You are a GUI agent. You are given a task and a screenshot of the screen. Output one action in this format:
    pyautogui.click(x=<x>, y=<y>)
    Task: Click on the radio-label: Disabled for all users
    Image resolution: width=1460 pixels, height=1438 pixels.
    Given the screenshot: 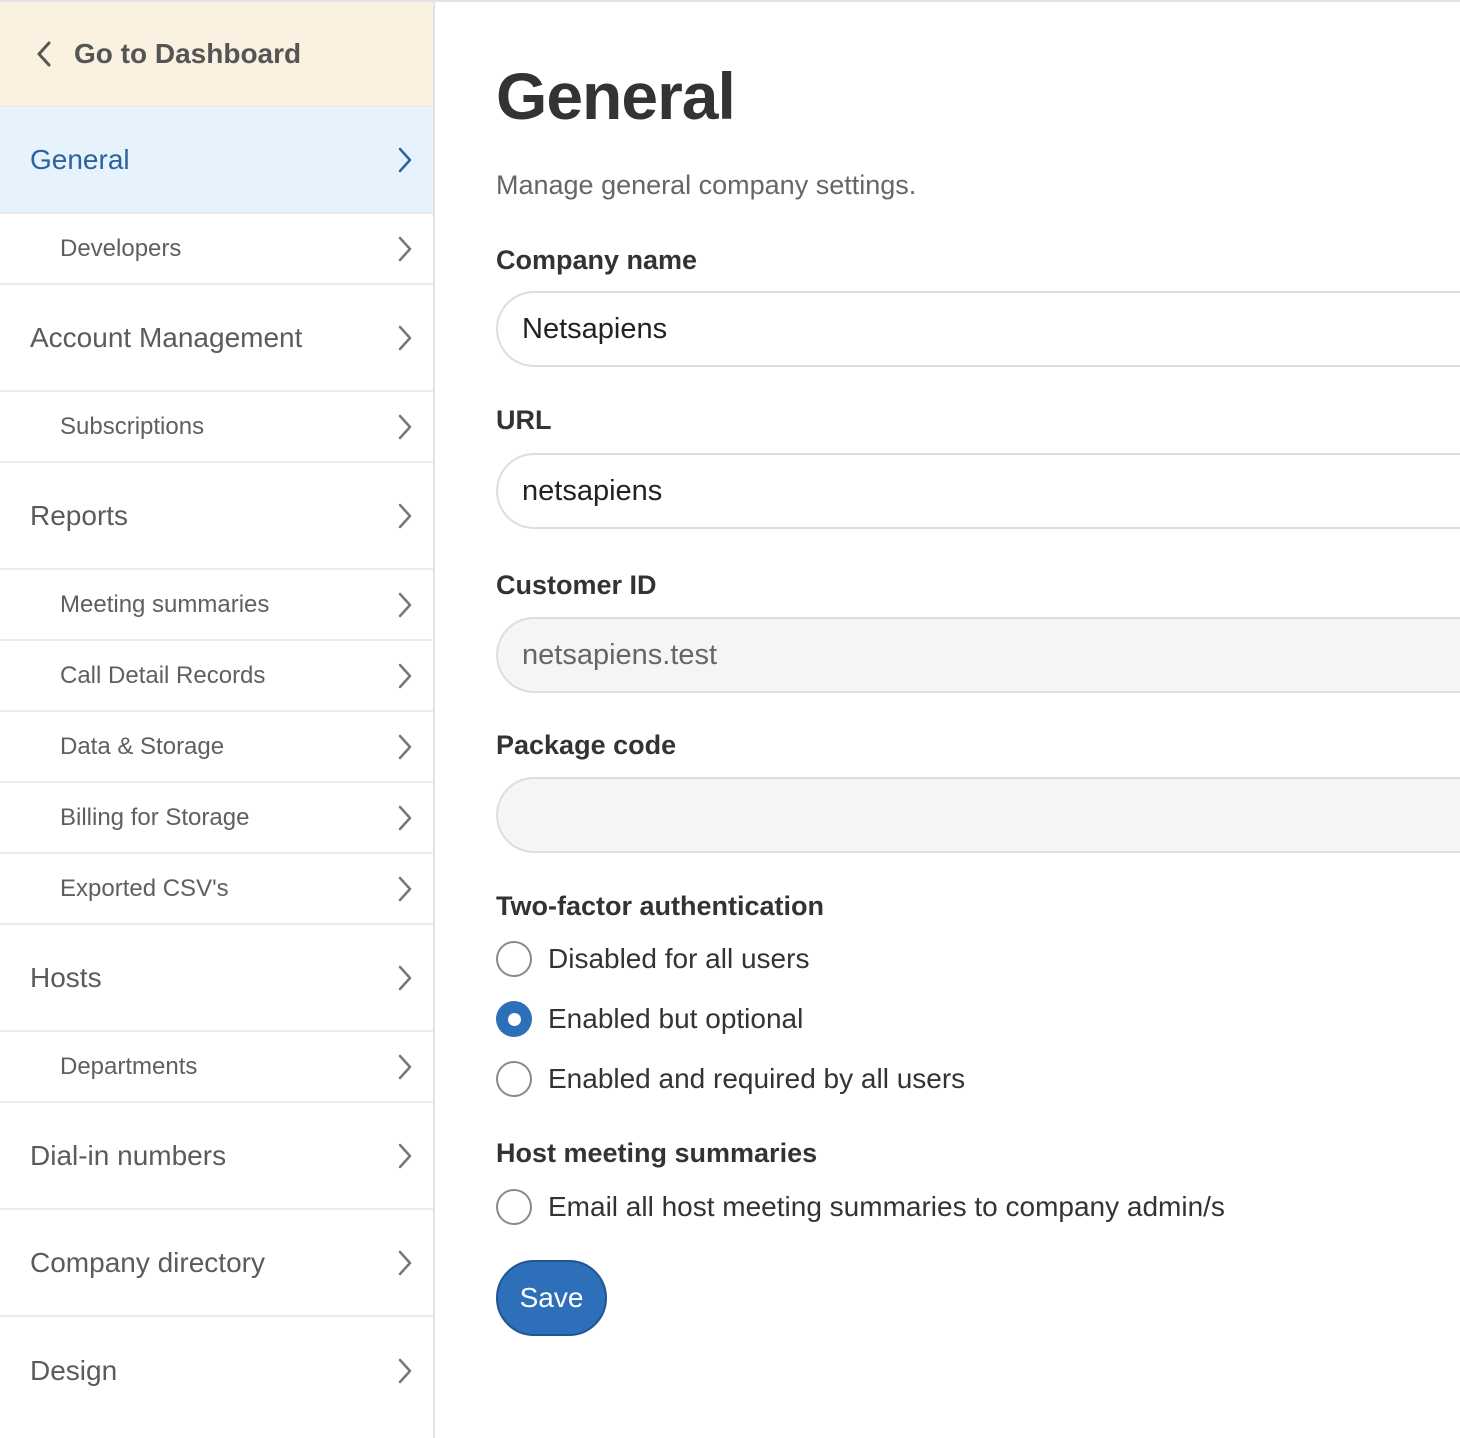 What is the action you would take?
    pyautogui.click(x=679, y=958)
    